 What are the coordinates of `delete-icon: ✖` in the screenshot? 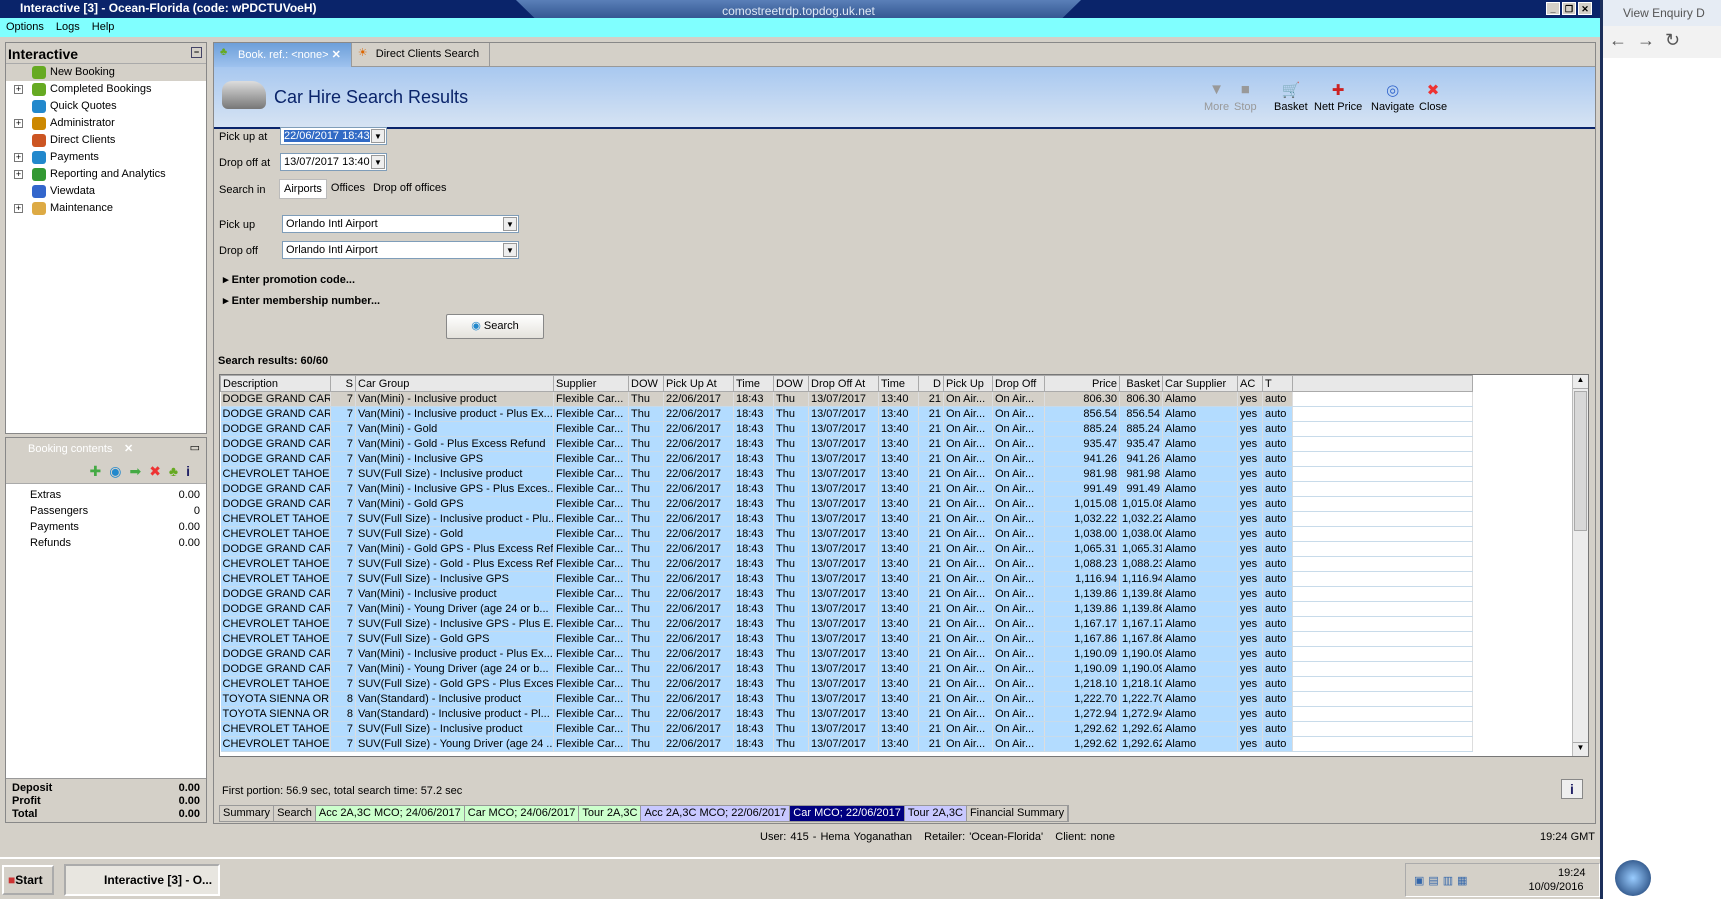 It's located at (159, 471).